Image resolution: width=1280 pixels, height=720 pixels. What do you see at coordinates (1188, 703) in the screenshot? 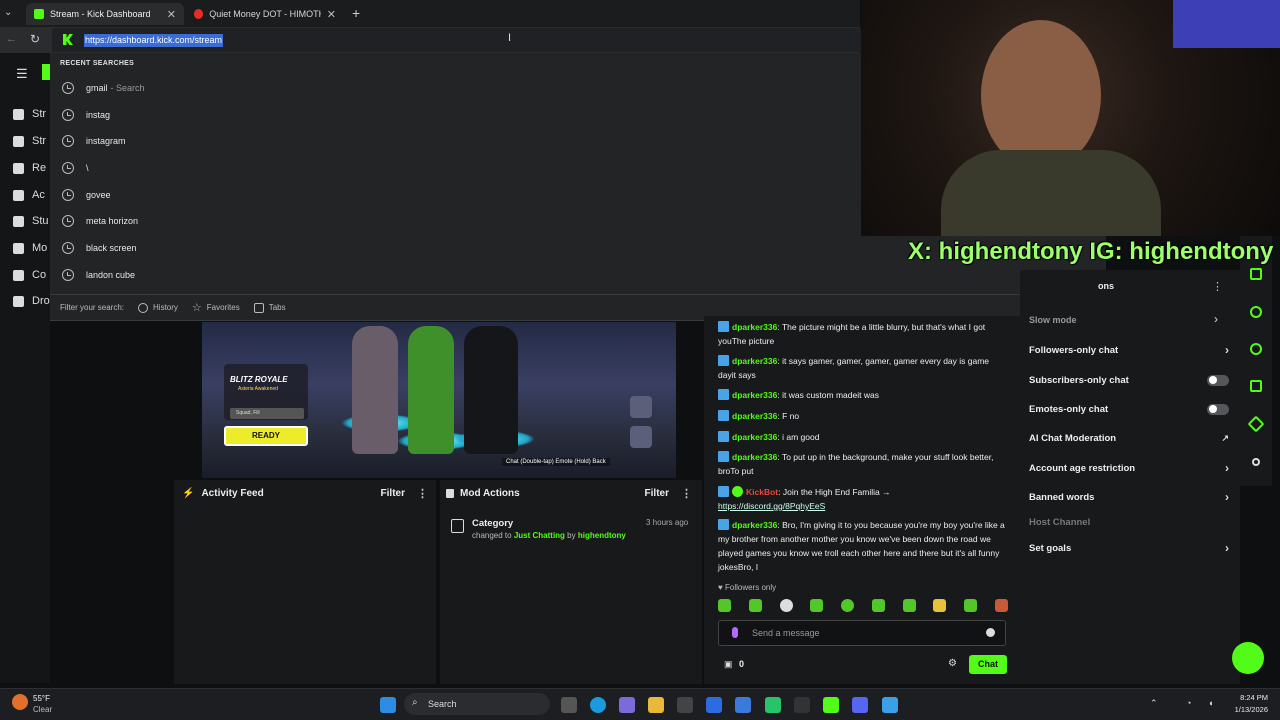
I see `wifi-icon: ◔` at bounding box center [1188, 703].